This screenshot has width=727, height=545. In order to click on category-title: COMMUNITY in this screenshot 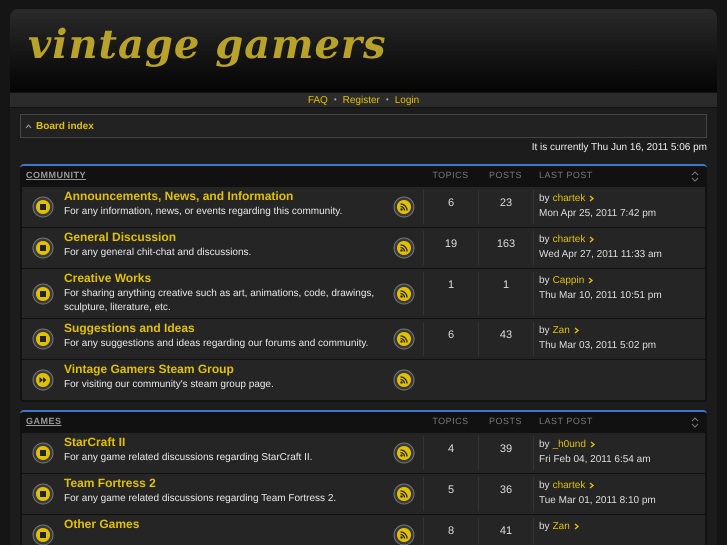, I will do `click(56, 175)`.